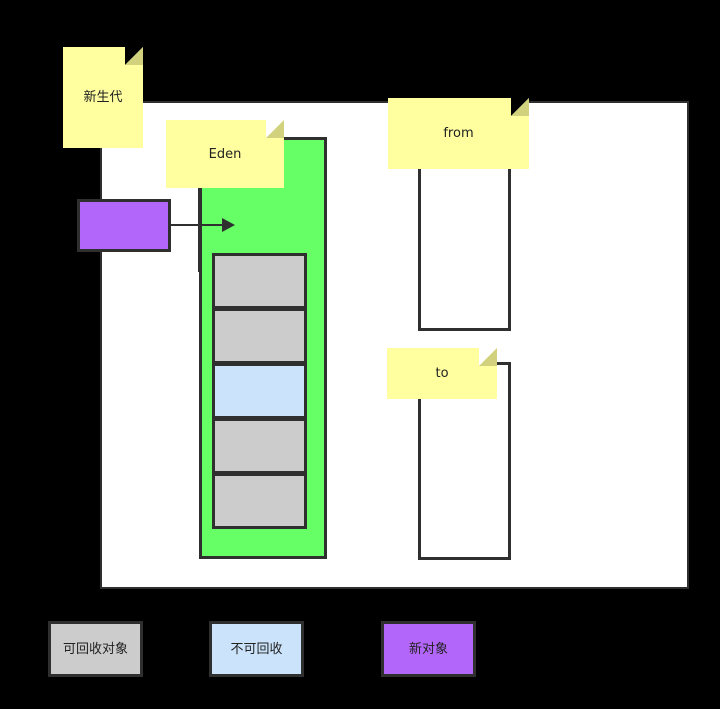 The image size is (720, 709). I want to click on note-to: to, so click(442, 373).